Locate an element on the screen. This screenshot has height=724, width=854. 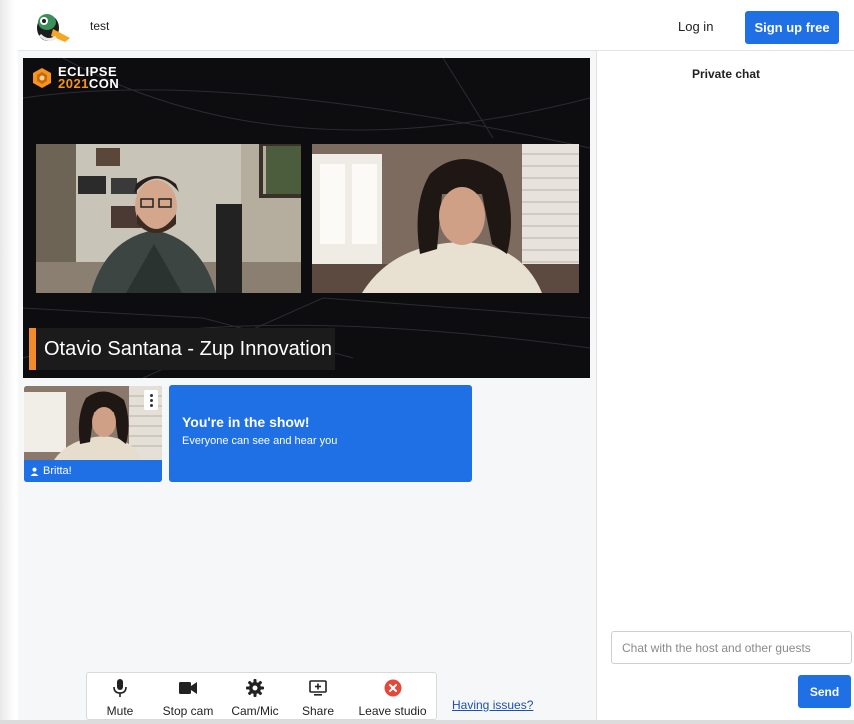
guest-video-left is located at coordinates (168, 218).